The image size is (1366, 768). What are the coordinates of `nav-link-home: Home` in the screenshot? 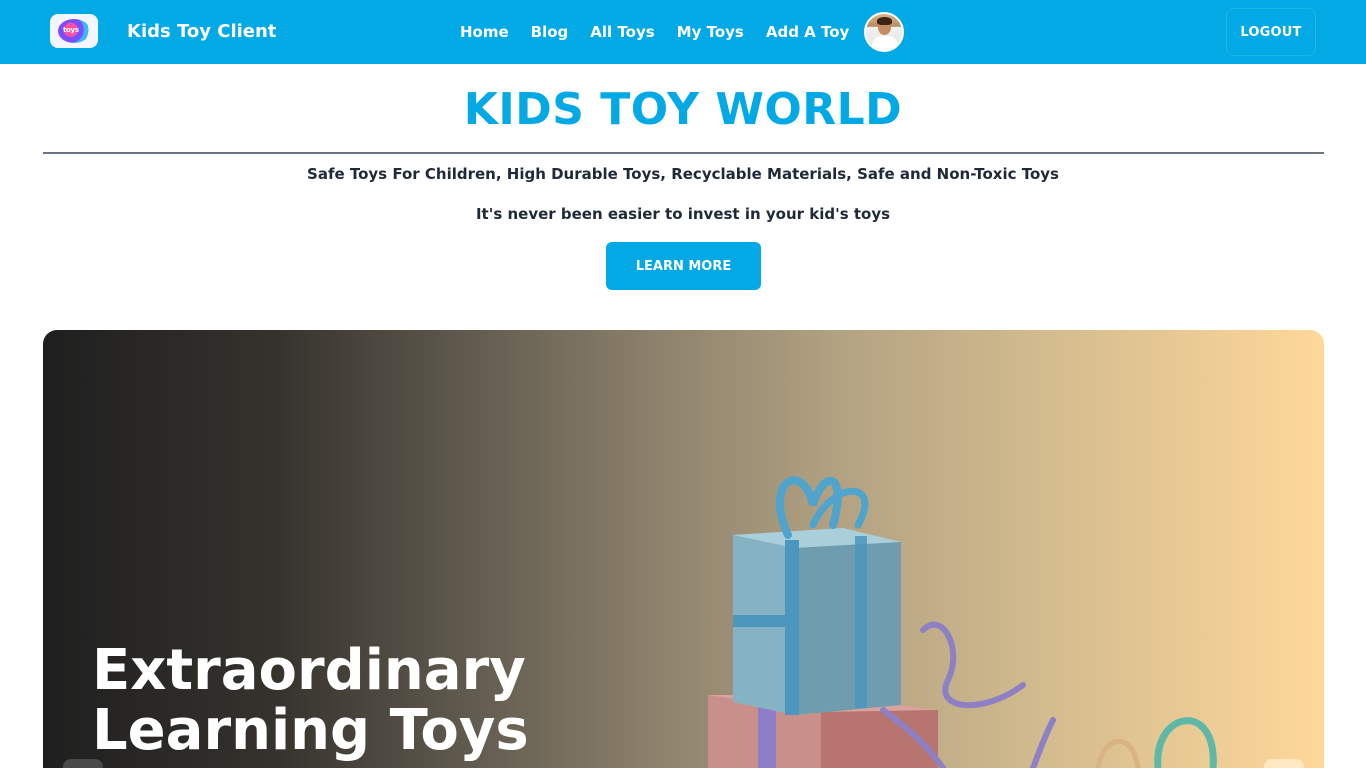 It's located at (484, 32).